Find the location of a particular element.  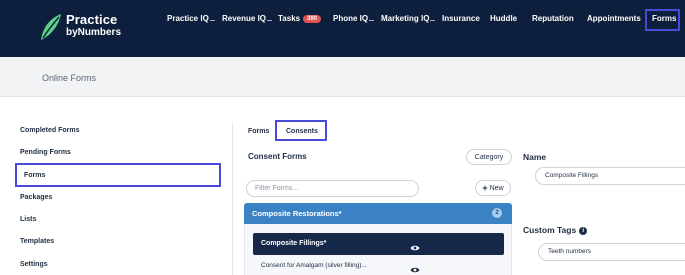

sidebar-item-pending-forms: Pending Forms is located at coordinates (45, 152).